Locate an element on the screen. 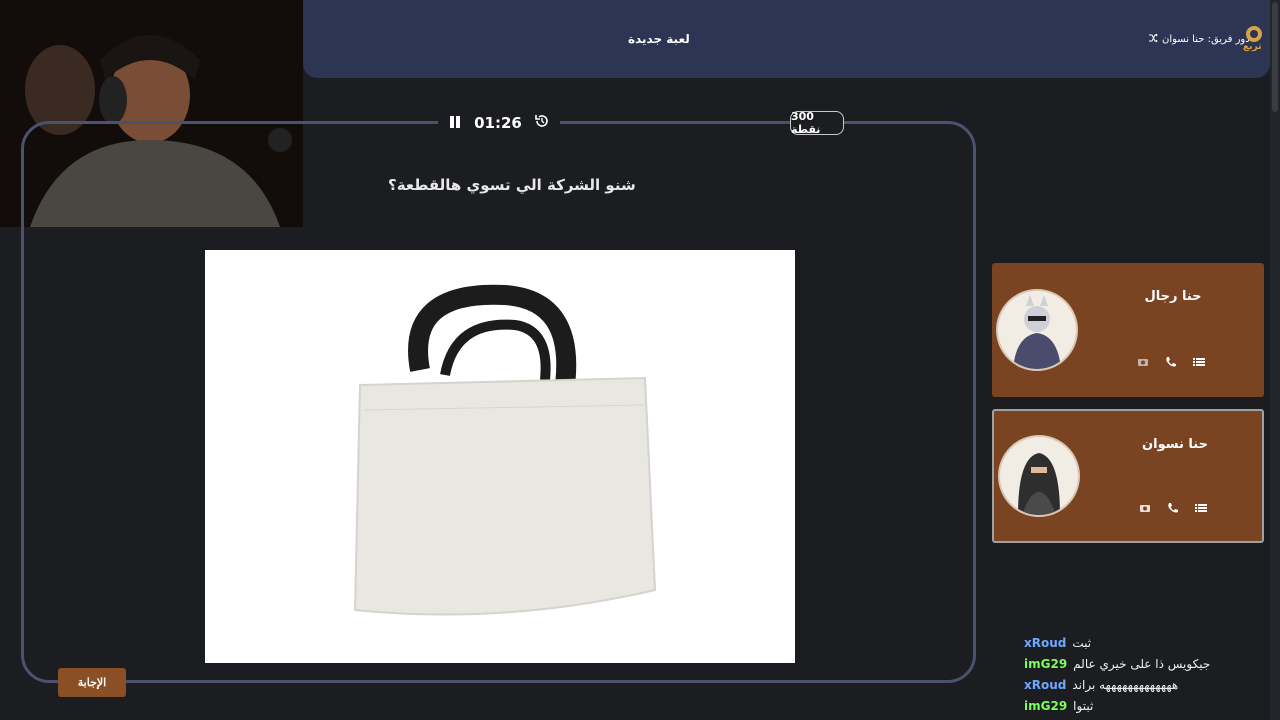  chat-message: xRoud هههههههههههههه براند is located at coordinates (1144, 684).